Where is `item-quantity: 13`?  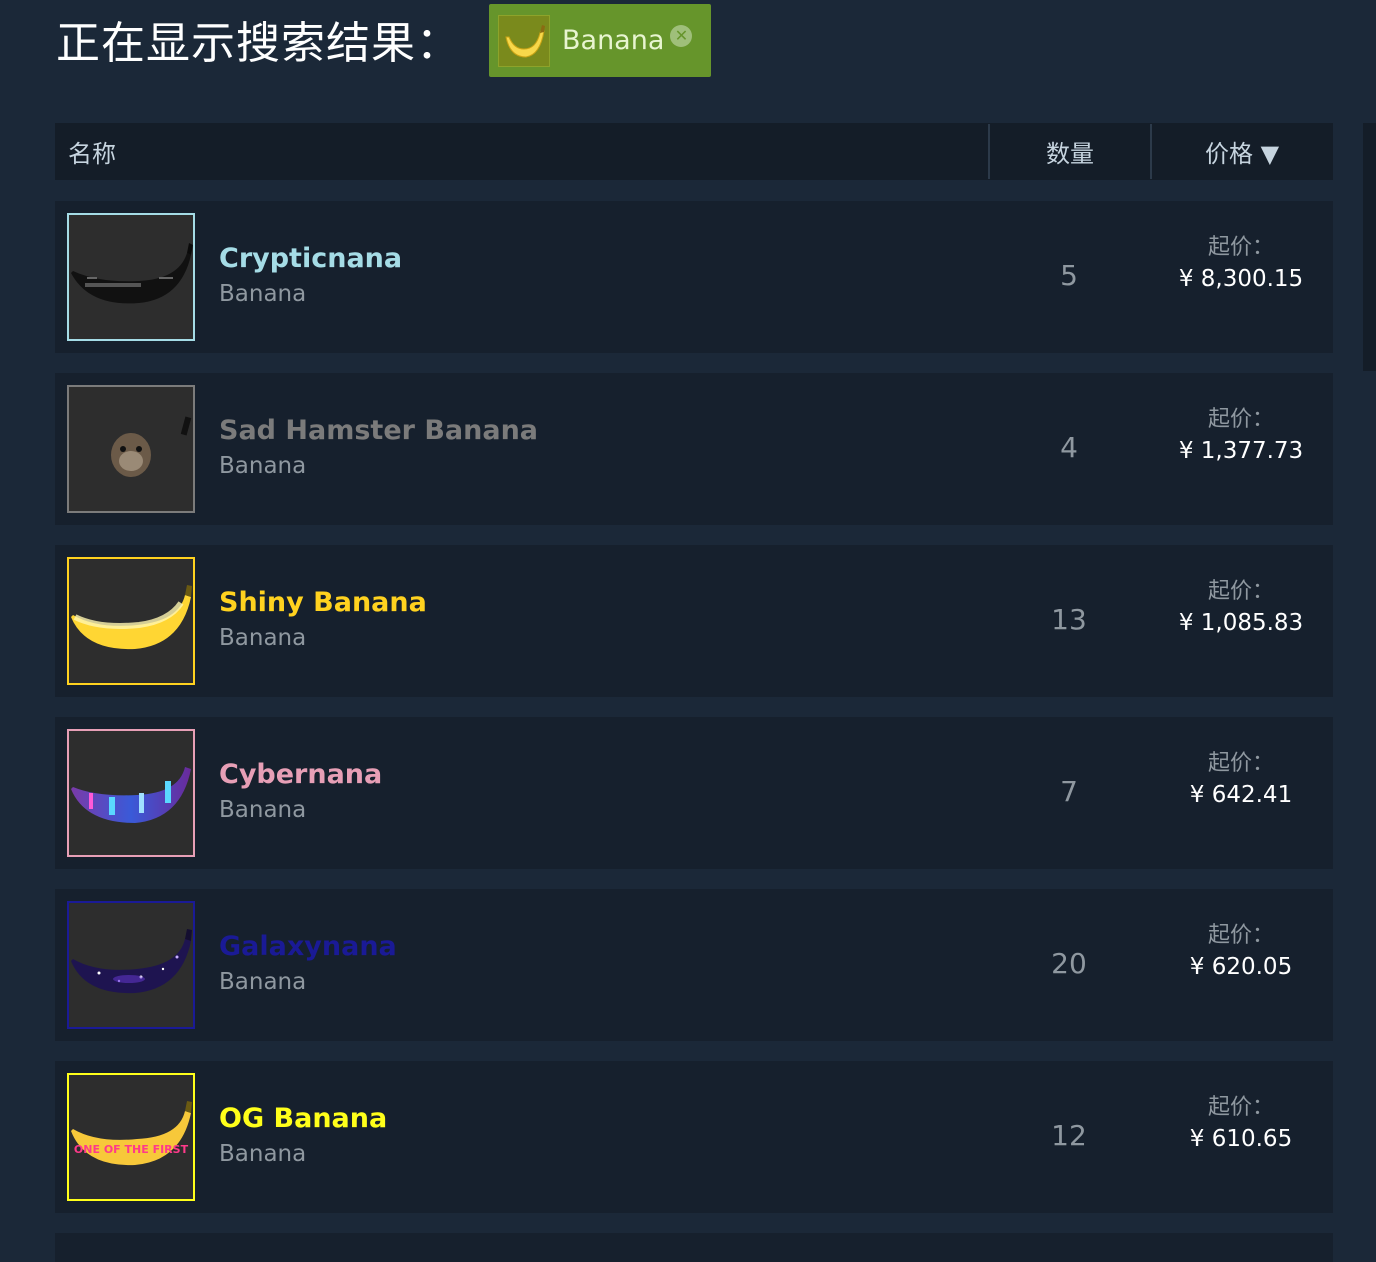
item-quantity: 13 is located at coordinates (1069, 619).